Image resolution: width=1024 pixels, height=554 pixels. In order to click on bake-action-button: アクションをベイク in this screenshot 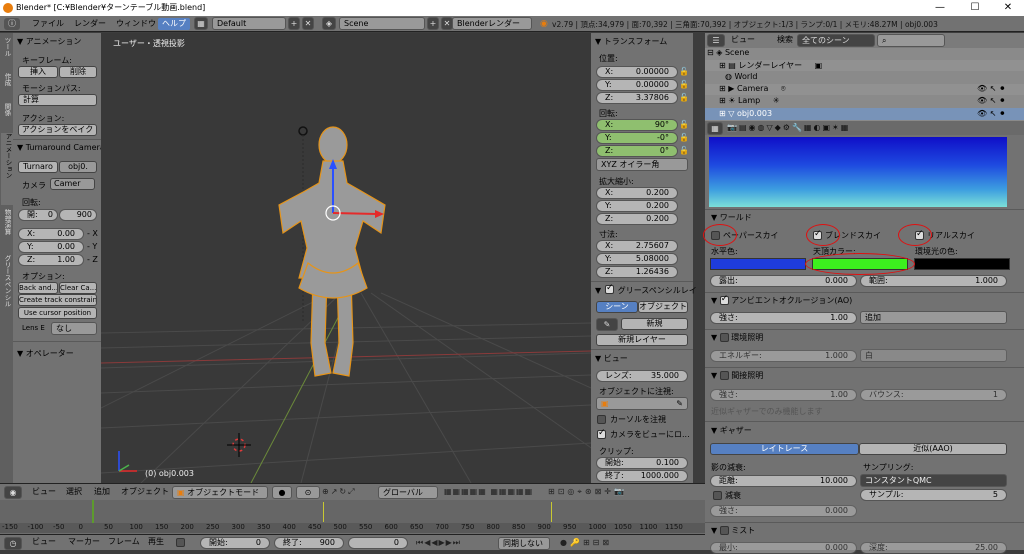, I will do `click(57, 130)`.